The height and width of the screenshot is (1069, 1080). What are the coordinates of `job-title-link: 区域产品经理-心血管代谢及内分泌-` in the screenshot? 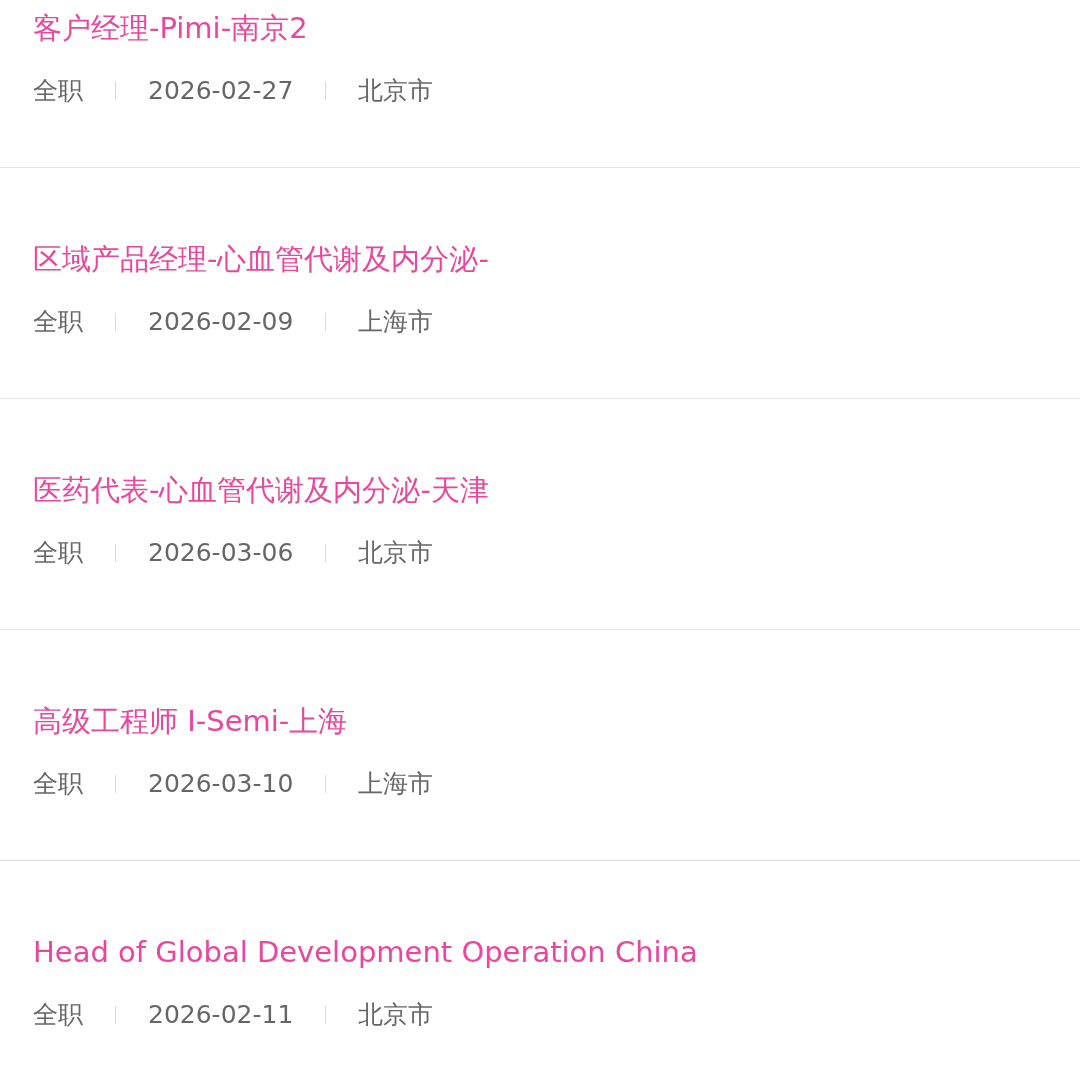 It's located at (261, 259).